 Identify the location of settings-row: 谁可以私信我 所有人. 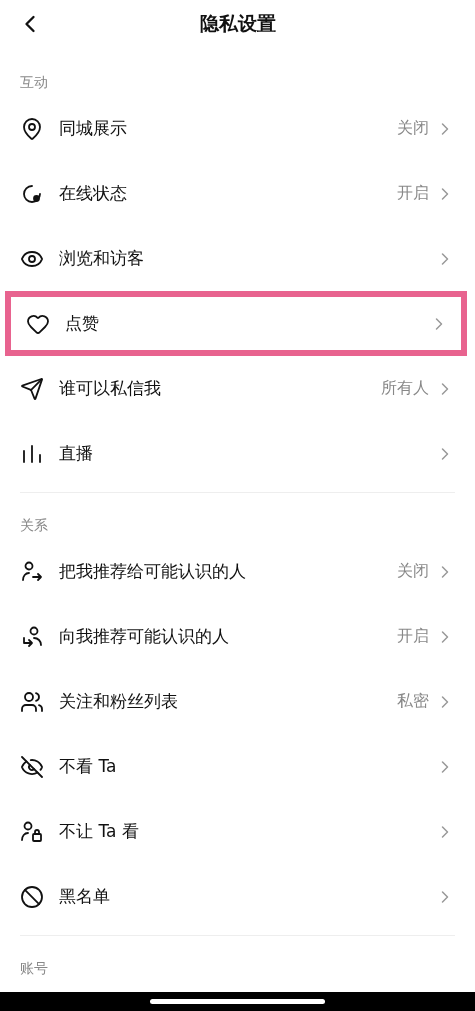
(237, 388).